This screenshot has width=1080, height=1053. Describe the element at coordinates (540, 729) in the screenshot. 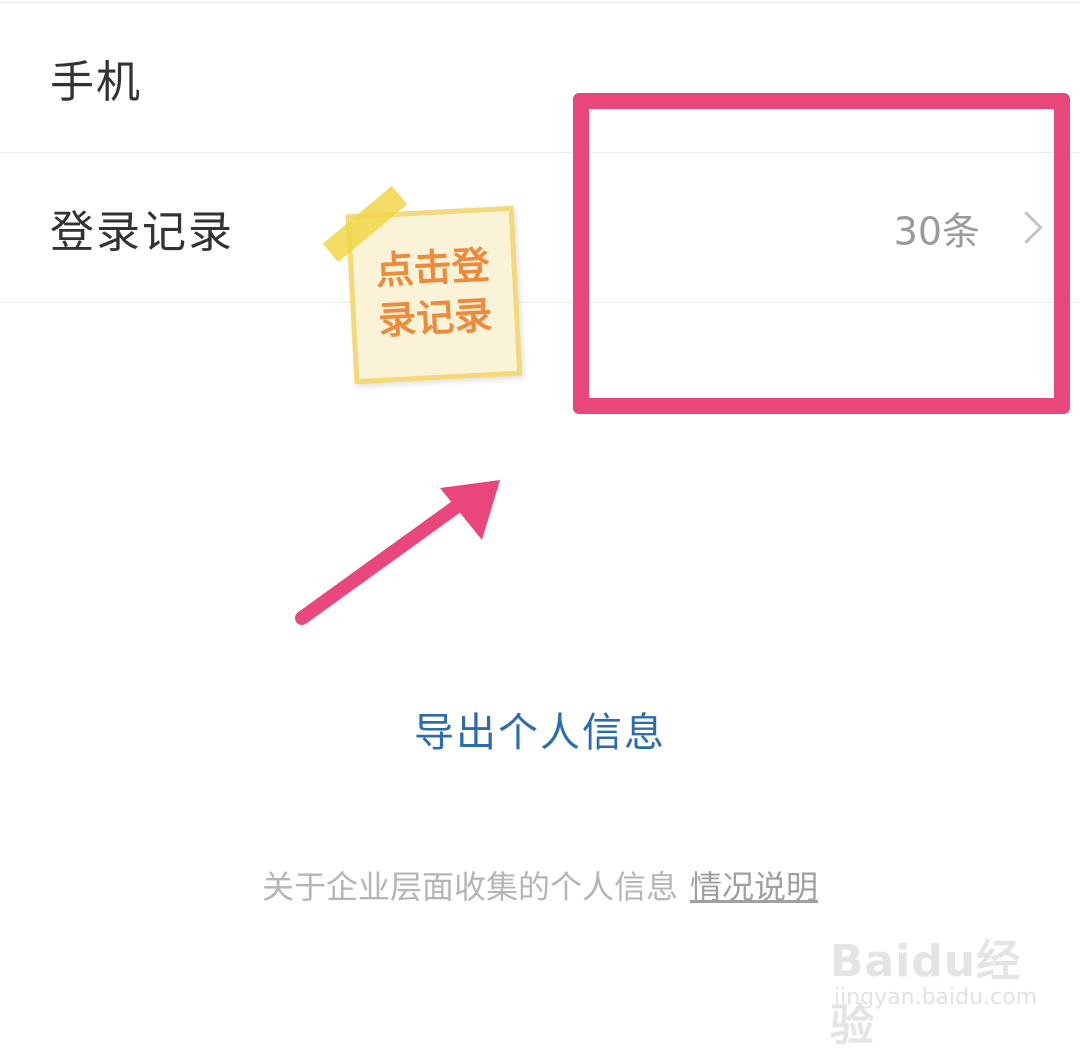

I see `export-personal-info-link: 导出个人信息` at that location.